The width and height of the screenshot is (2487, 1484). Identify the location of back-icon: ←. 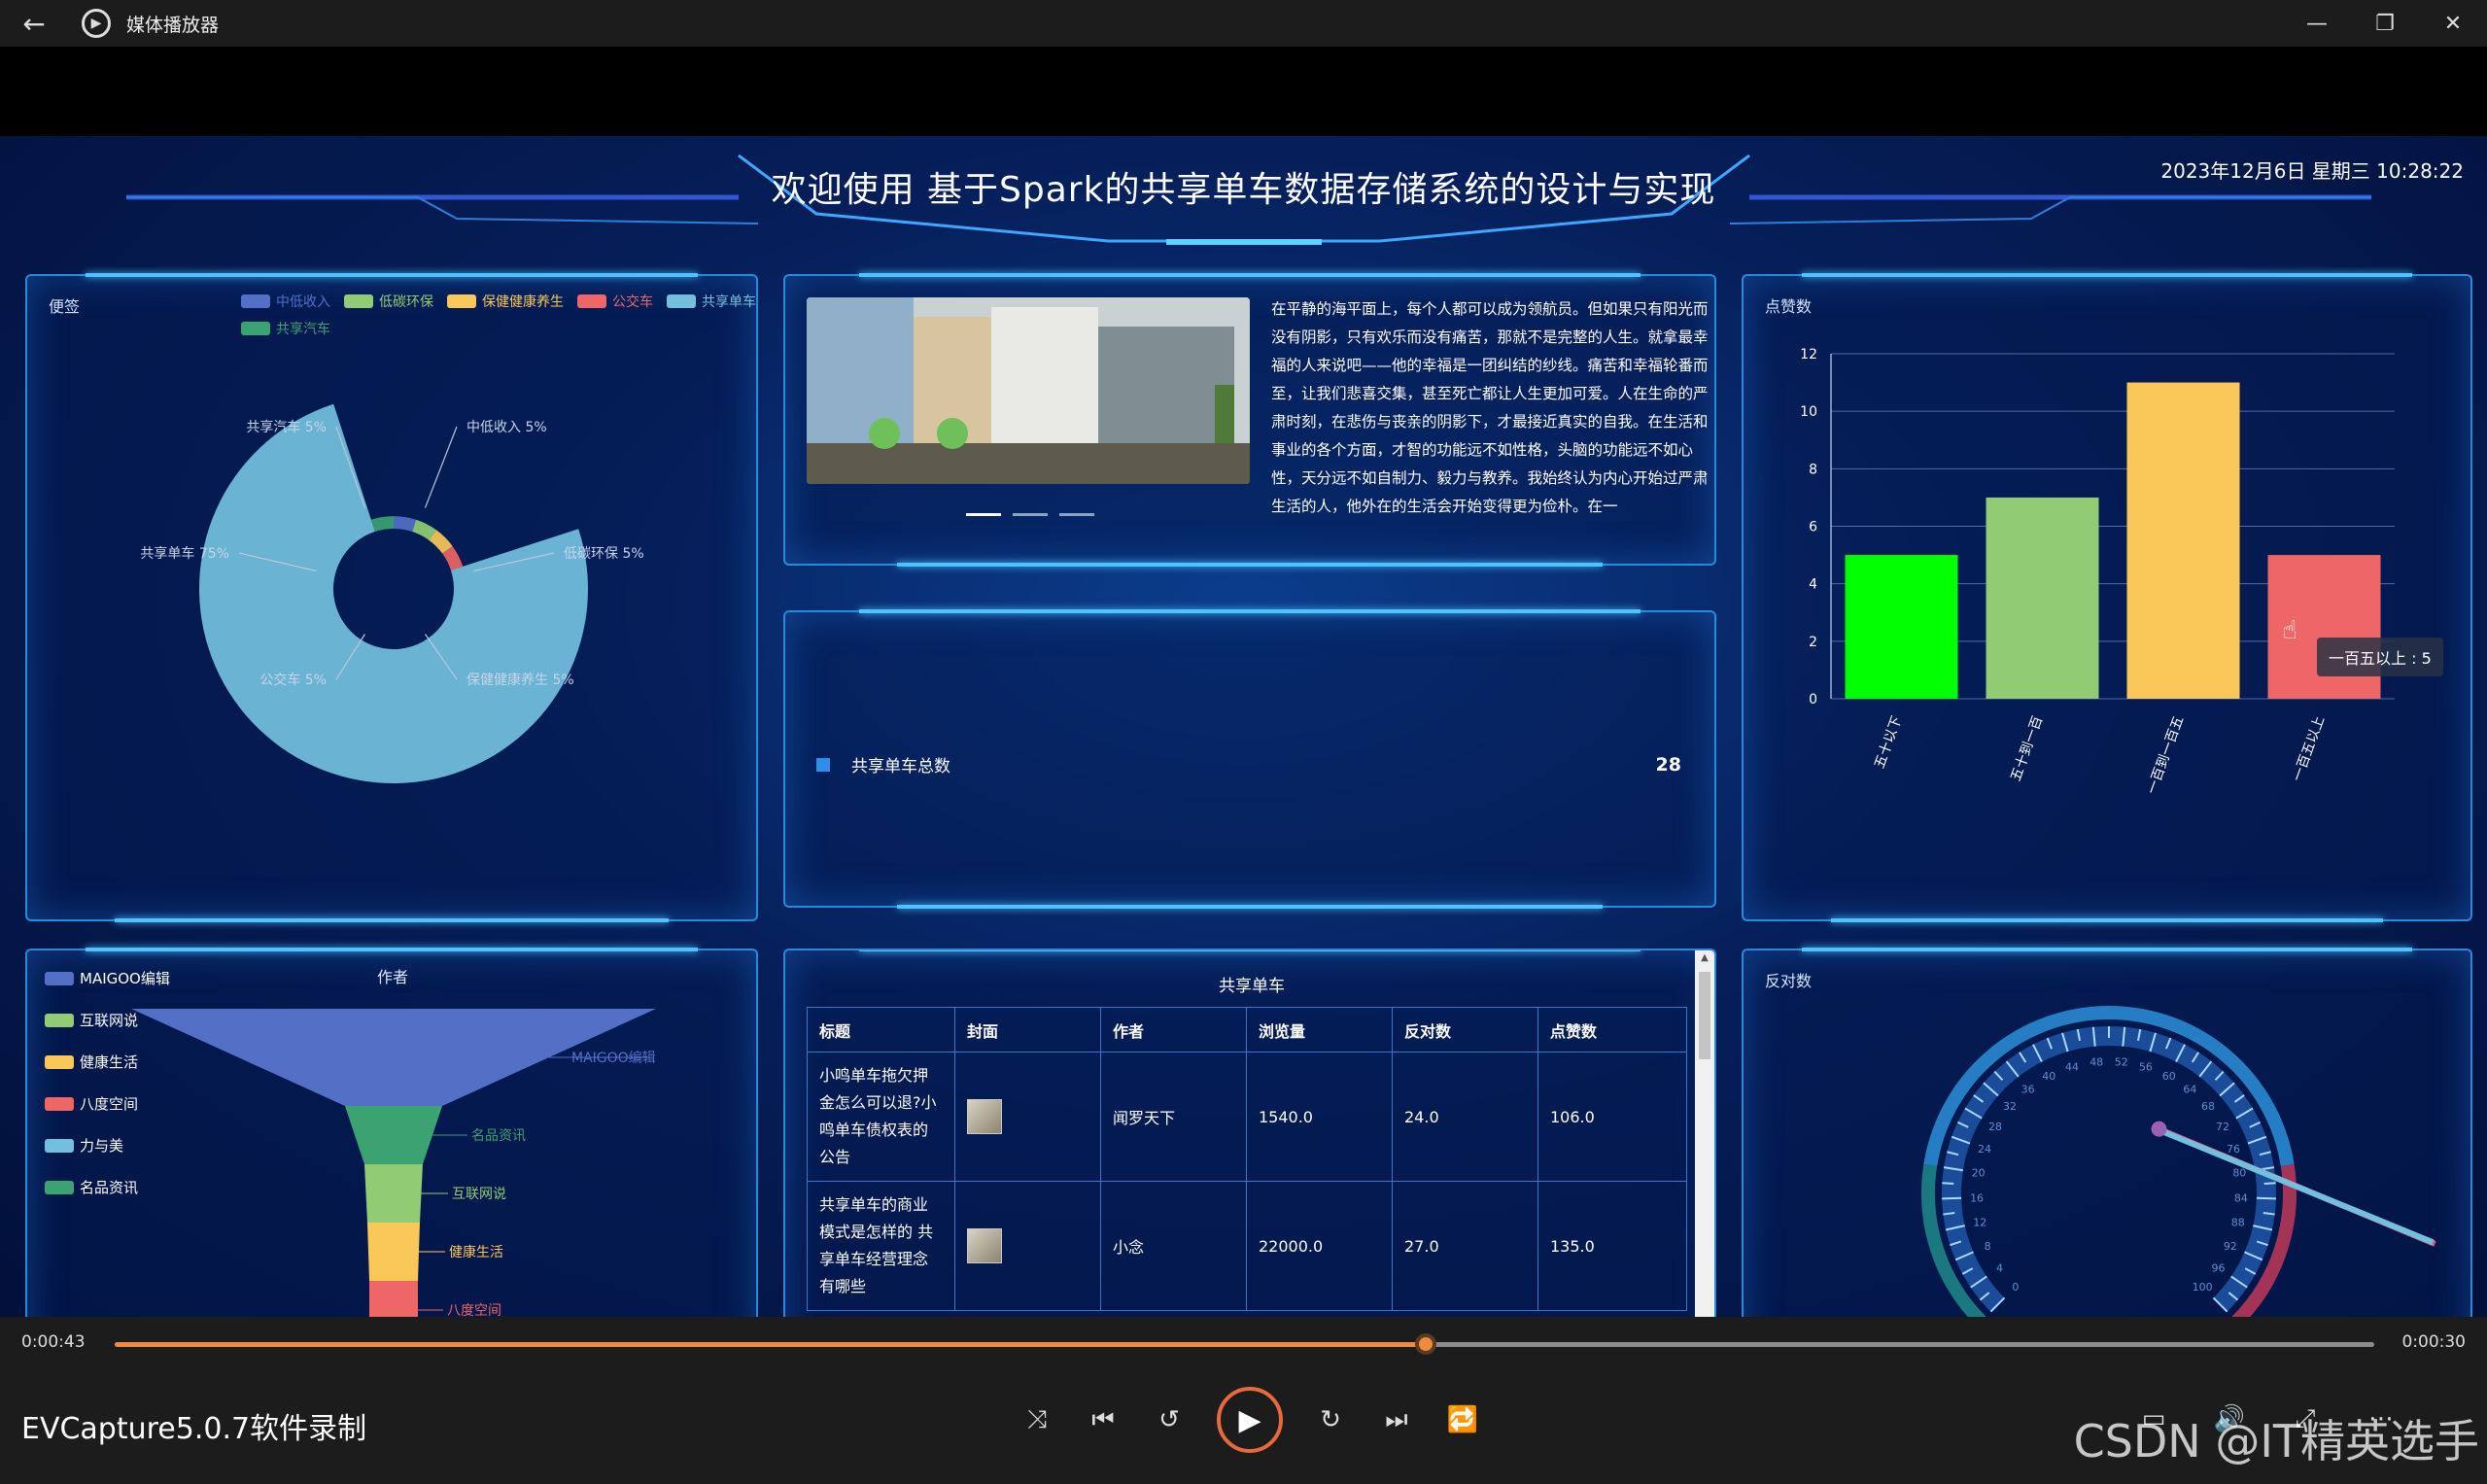
(34, 23).